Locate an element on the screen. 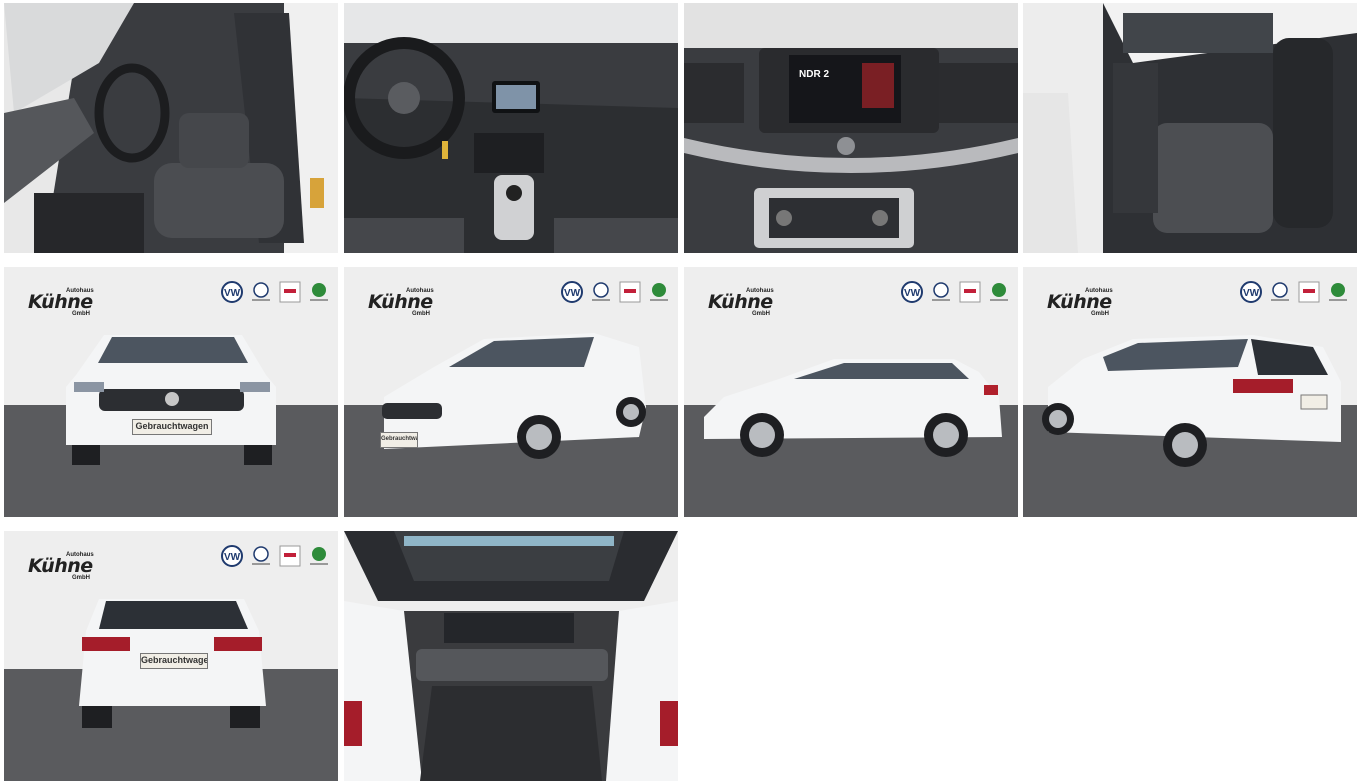 Image resolution: width=1365 pixels, height=781 pixels. infotainment-photo is located at coordinates (851, 128).